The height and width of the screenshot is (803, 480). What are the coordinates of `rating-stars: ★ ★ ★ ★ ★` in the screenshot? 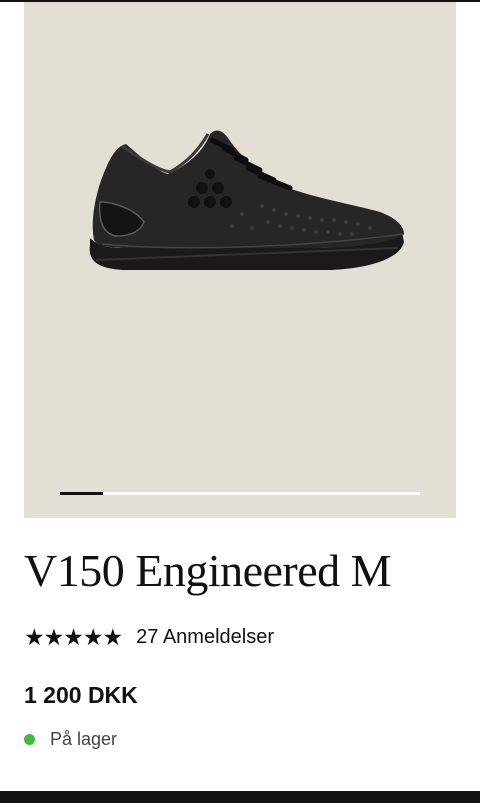 It's located at (74, 637).